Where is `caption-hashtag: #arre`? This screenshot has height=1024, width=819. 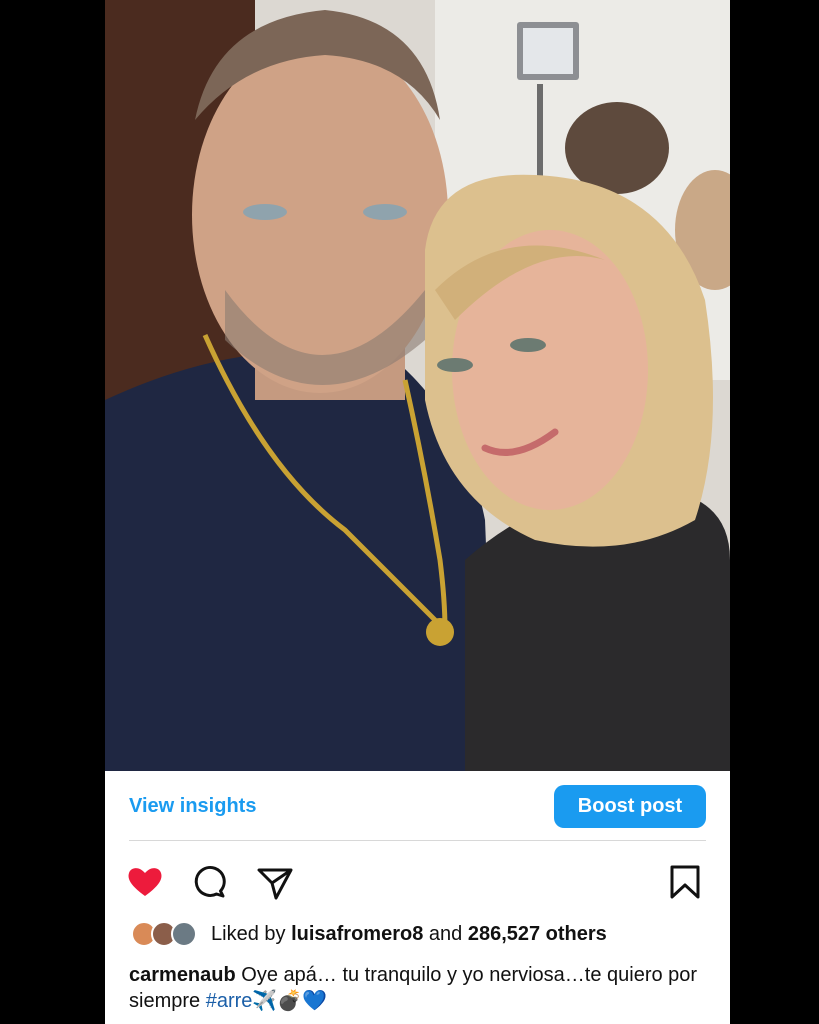
caption-hashtag: #arre is located at coordinates (229, 1001).